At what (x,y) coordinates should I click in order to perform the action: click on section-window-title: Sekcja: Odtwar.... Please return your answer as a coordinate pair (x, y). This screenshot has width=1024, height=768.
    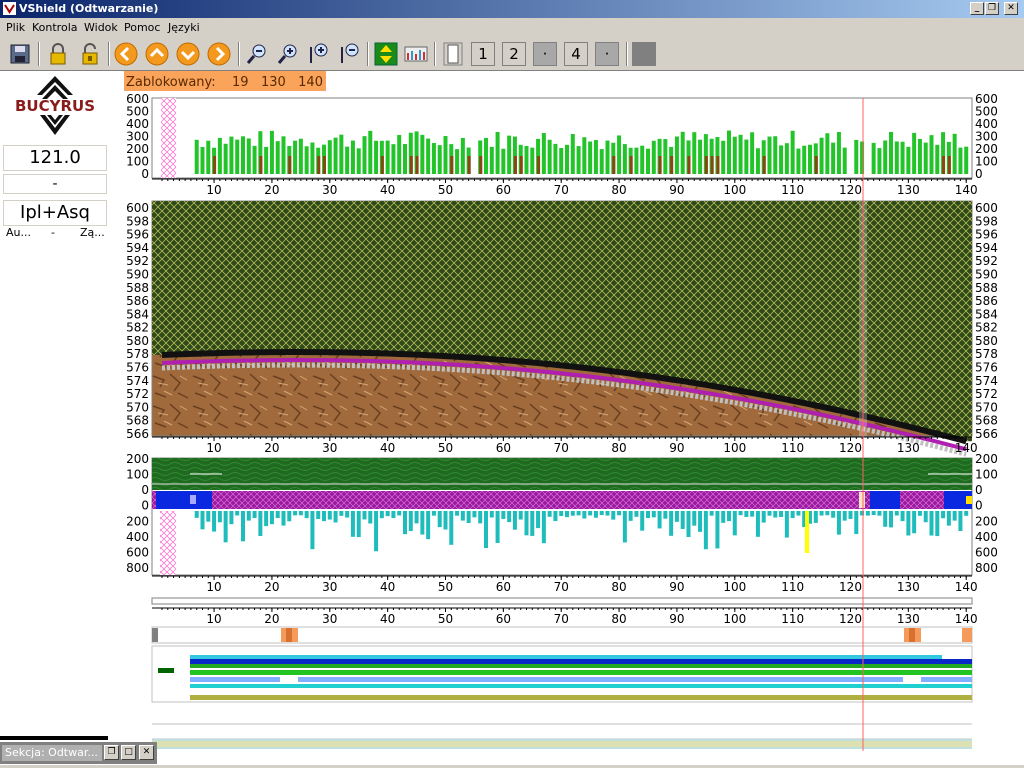
    Looking at the image, I should click on (52, 753).